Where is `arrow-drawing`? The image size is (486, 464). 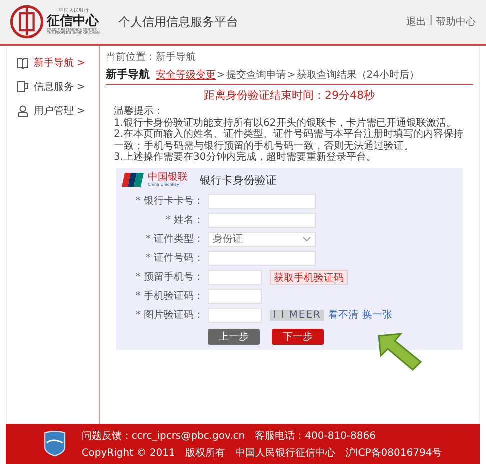 arrow-drawing is located at coordinates (400, 352).